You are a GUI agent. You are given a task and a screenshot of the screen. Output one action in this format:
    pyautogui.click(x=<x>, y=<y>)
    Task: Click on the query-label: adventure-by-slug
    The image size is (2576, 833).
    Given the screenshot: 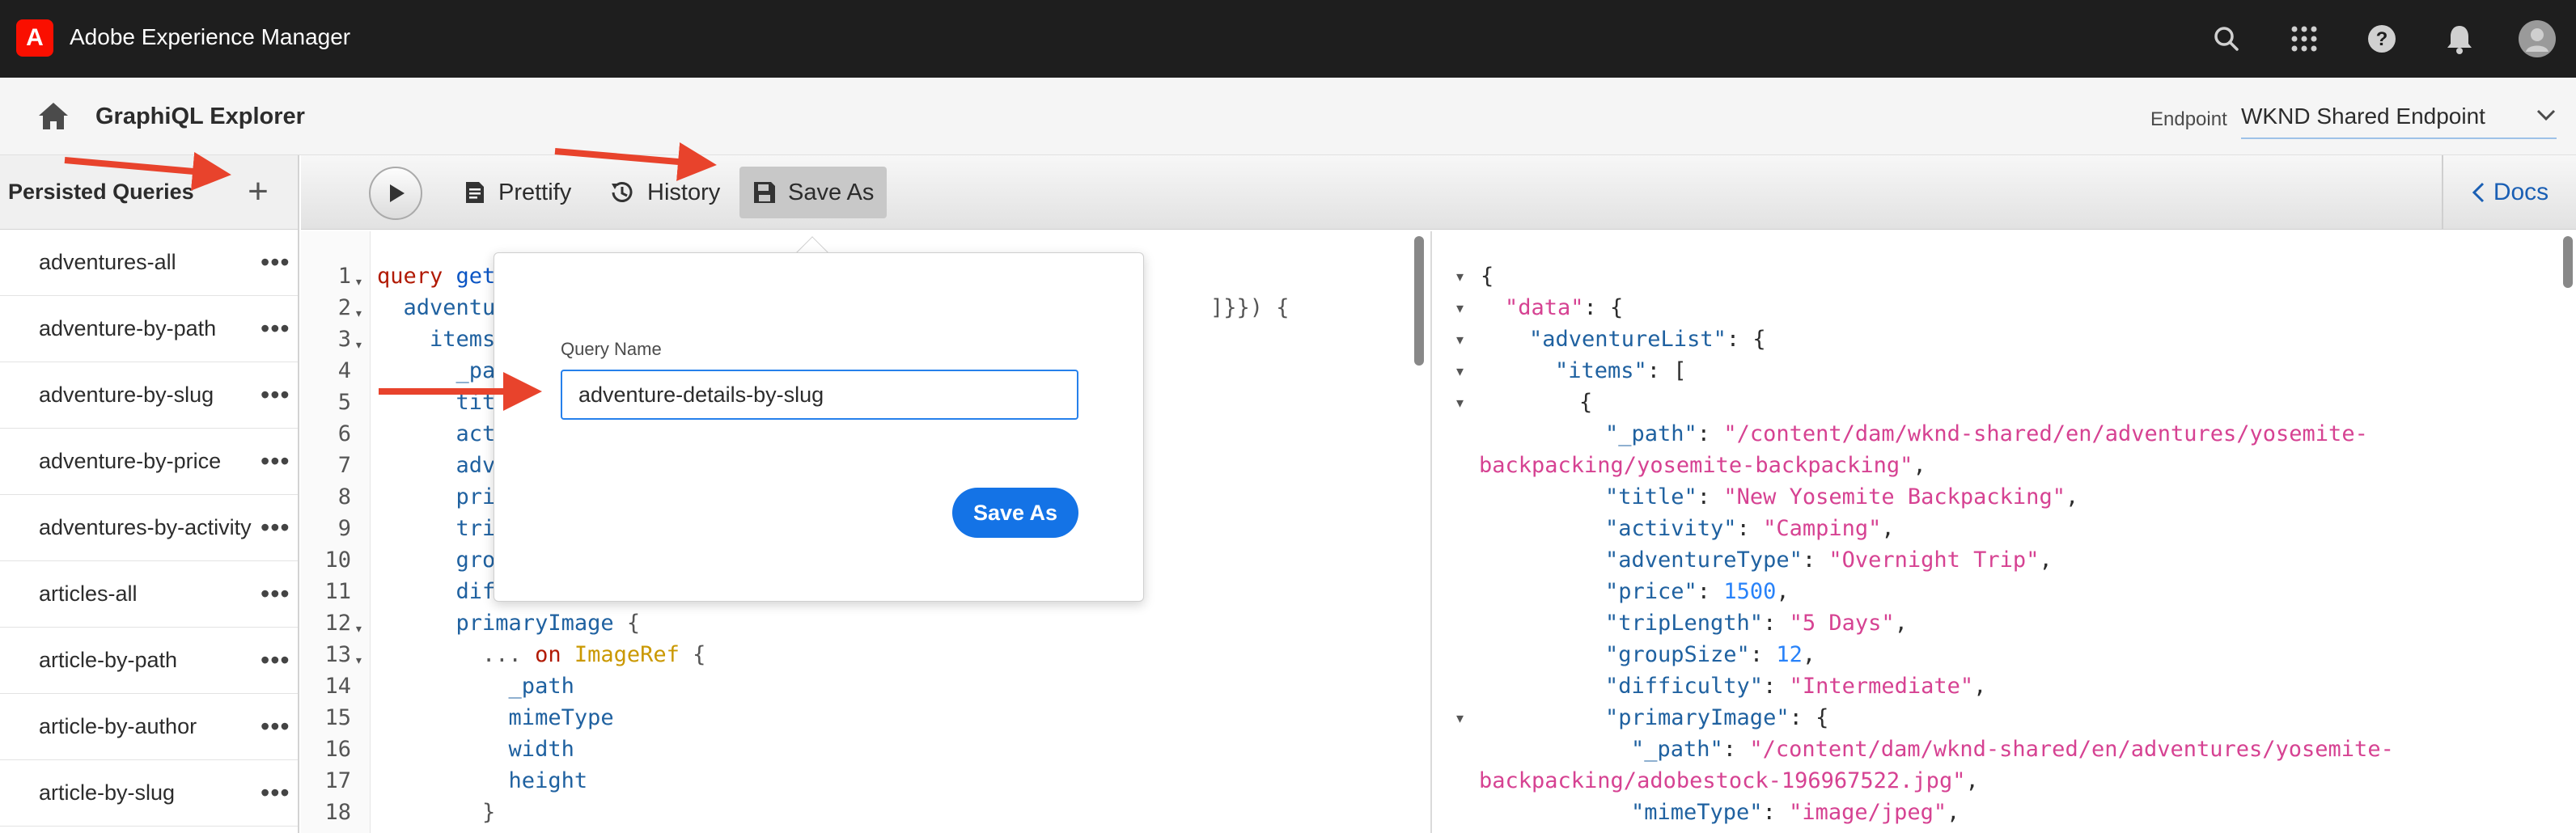 What is the action you would take?
    pyautogui.click(x=126, y=395)
    